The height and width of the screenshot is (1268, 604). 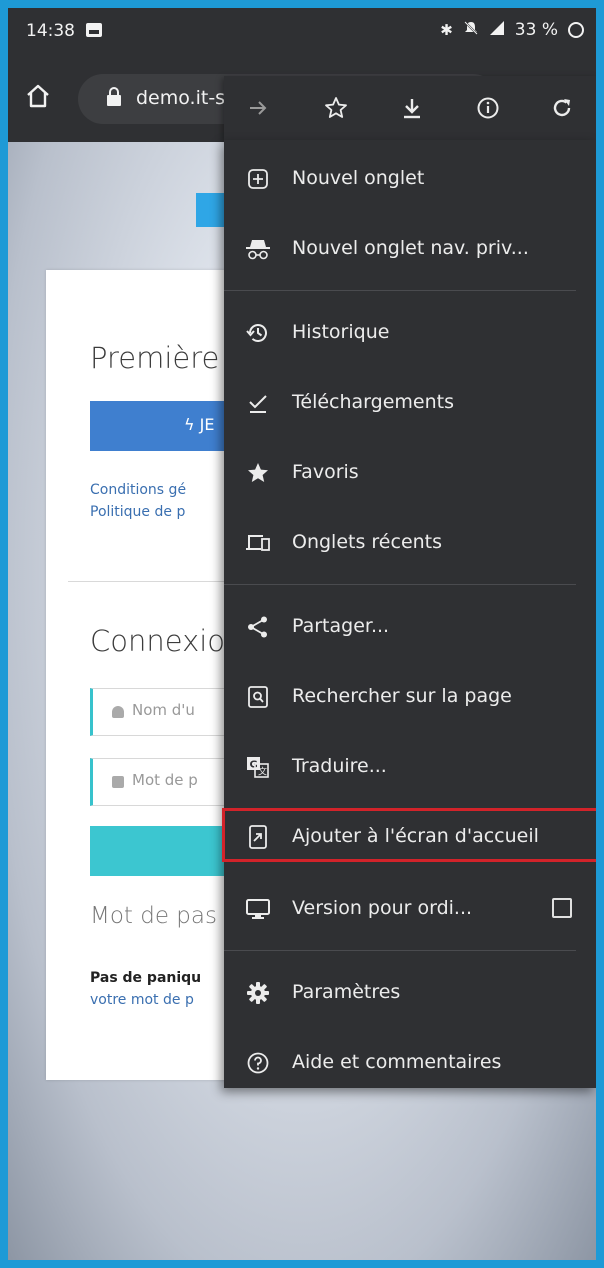 What do you see at coordinates (258, 249) in the screenshot?
I see `incognito-icon` at bounding box center [258, 249].